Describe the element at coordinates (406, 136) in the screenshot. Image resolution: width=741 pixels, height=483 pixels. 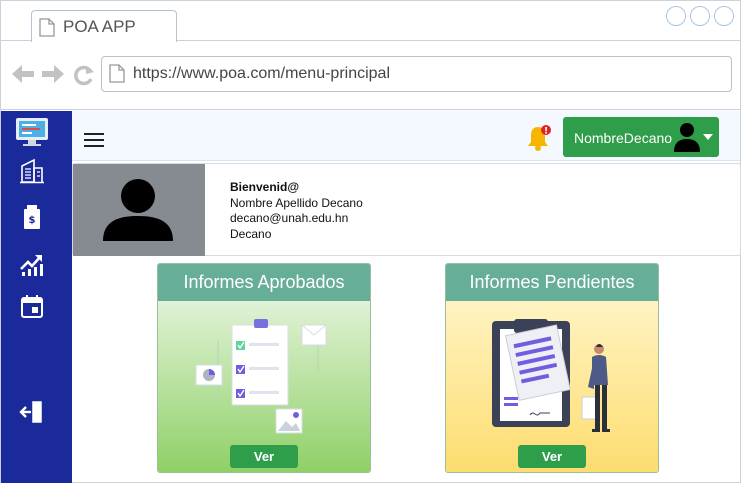
I see `app-header: ! NombreDecano` at that location.